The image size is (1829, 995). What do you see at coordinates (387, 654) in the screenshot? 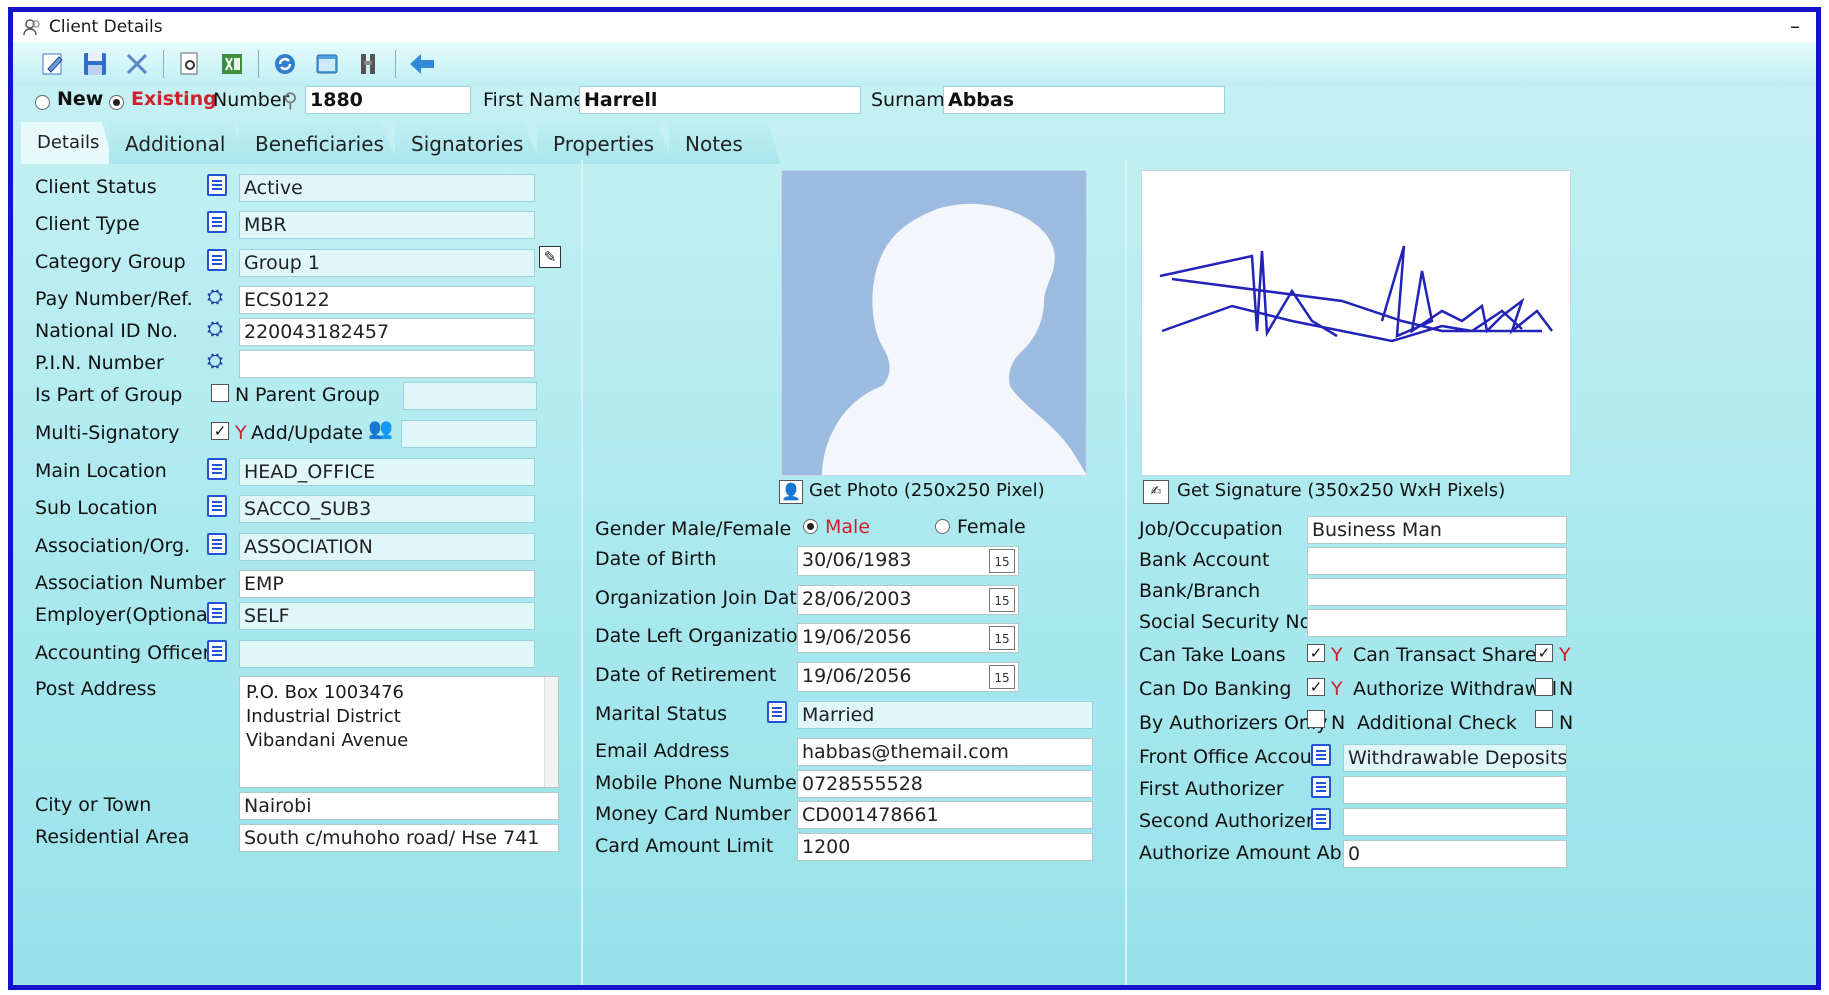
I see `accounting-officer-field` at bounding box center [387, 654].